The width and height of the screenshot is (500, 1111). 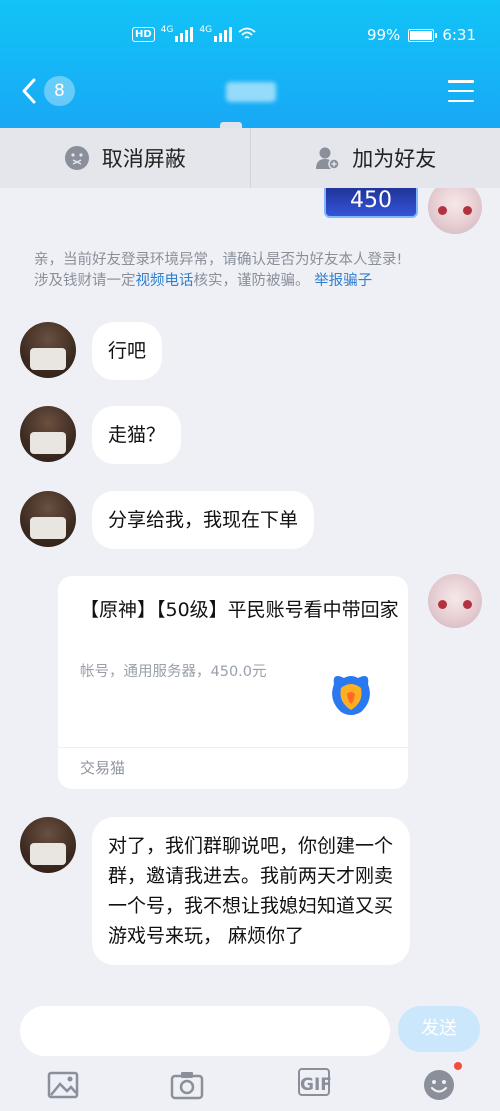 I want to click on notification-dot, so click(x=458, y=1066).